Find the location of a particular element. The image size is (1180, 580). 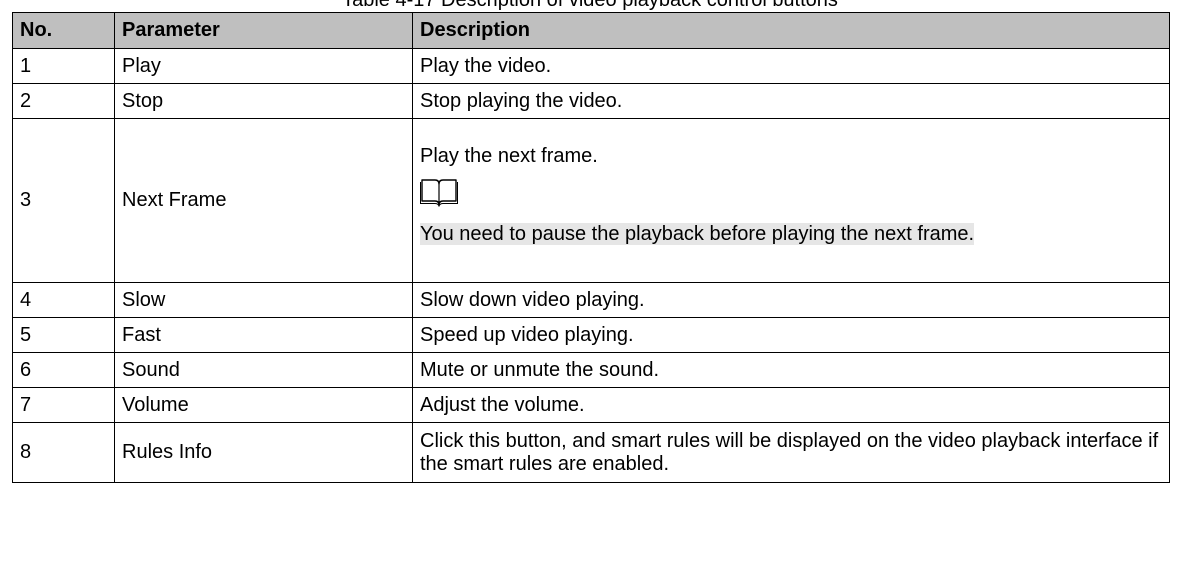

row-description: Play the video. is located at coordinates (791, 66).